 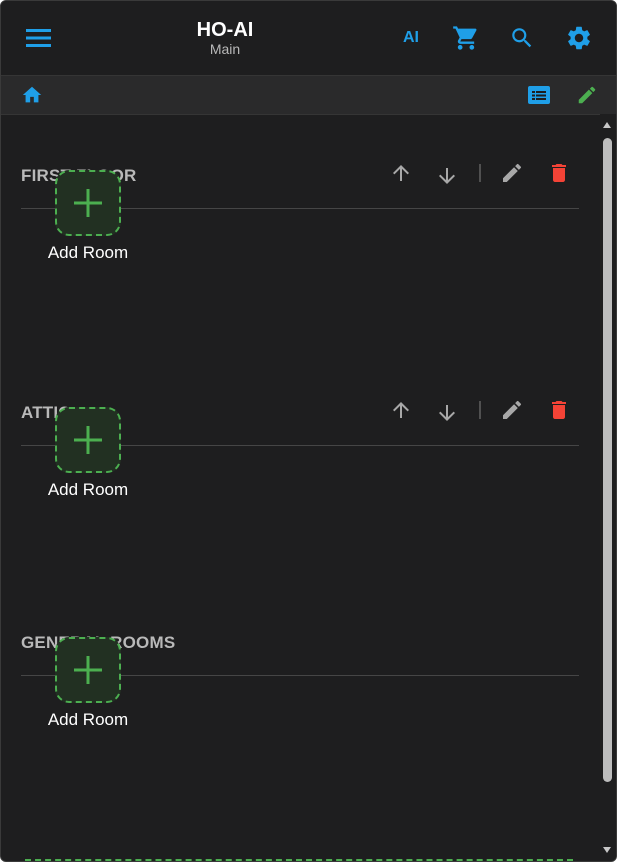 What do you see at coordinates (607, 125) in the screenshot?
I see `scroll-up-arrow` at bounding box center [607, 125].